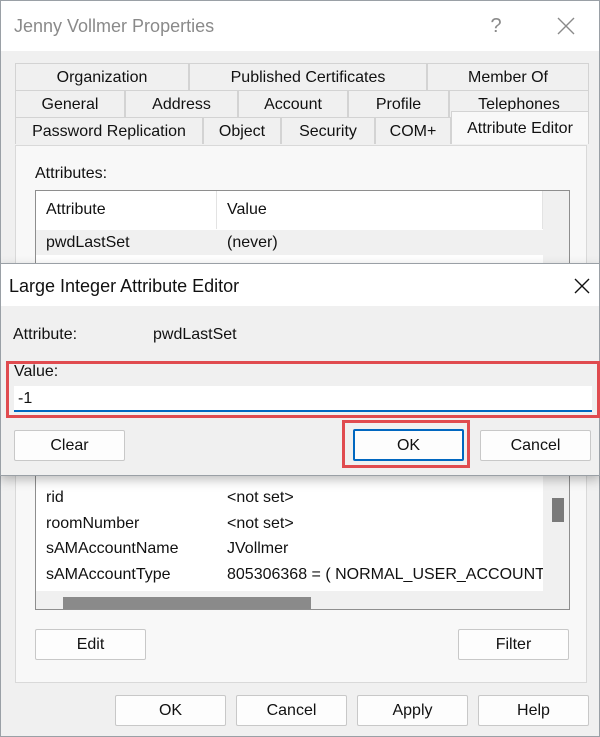 The image size is (600, 737). What do you see at coordinates (300, 285) in the screenshot?
I see `dialog-title-bar: Large Integer Attribute Editor` at bounding box center [300, 285].